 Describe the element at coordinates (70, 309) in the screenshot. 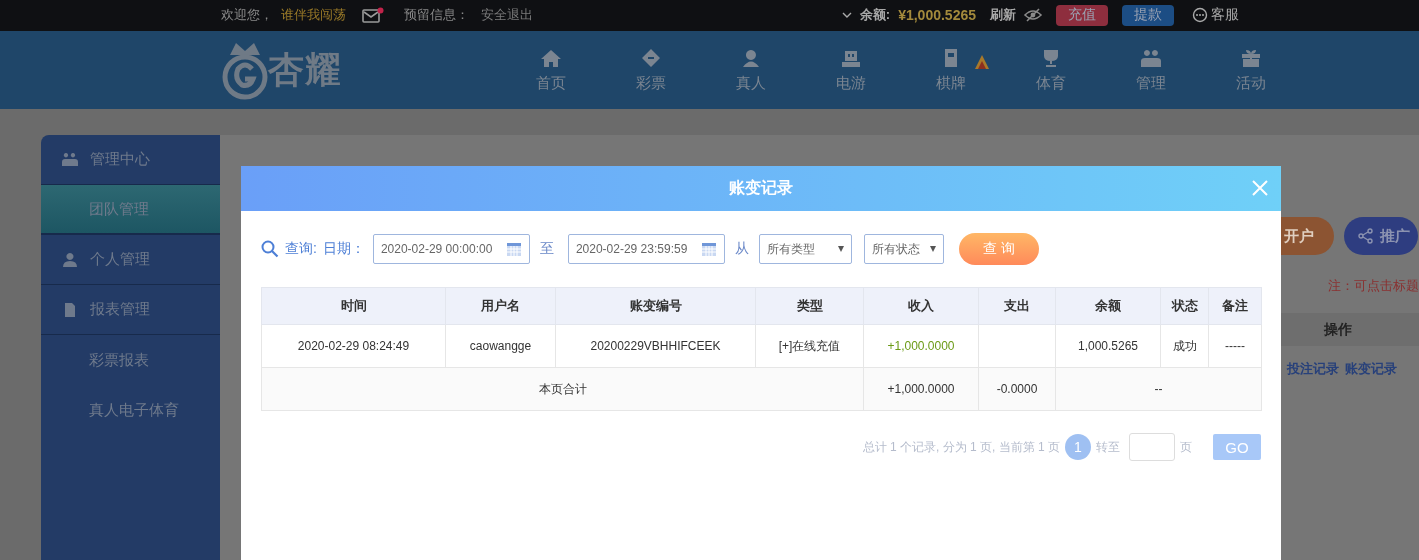

I see `document-icon` at that location.